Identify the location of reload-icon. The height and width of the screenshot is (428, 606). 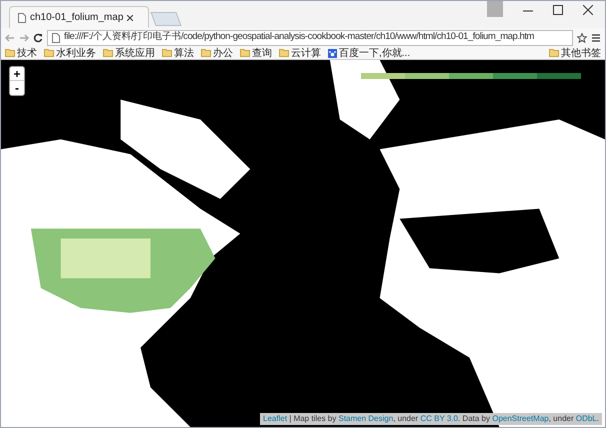
(38, 37).